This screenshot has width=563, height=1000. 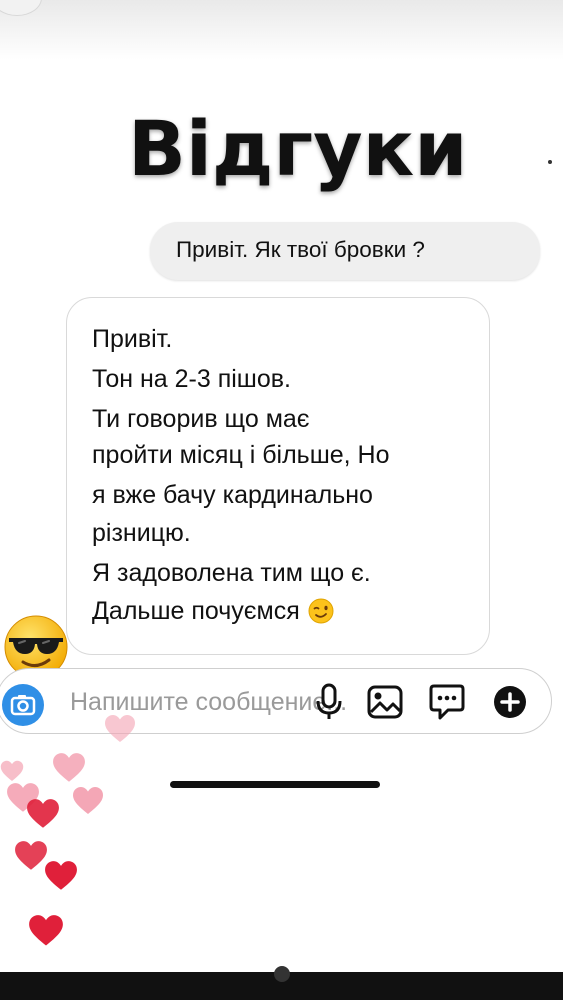 I want to click on message-line: Привіт., so click(x=132, y=339).